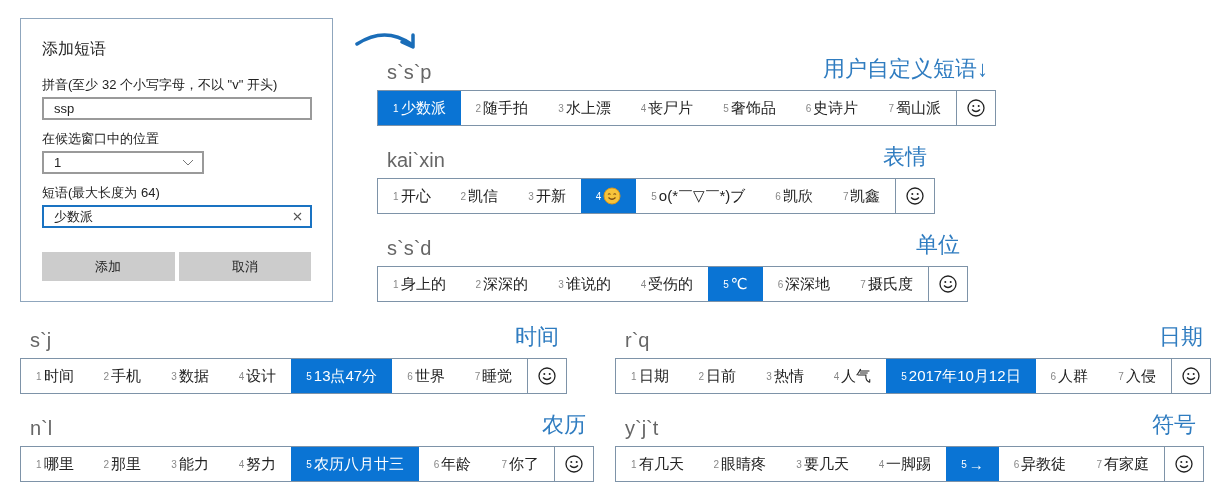  I want to click on close-icon, so click(297, 216).